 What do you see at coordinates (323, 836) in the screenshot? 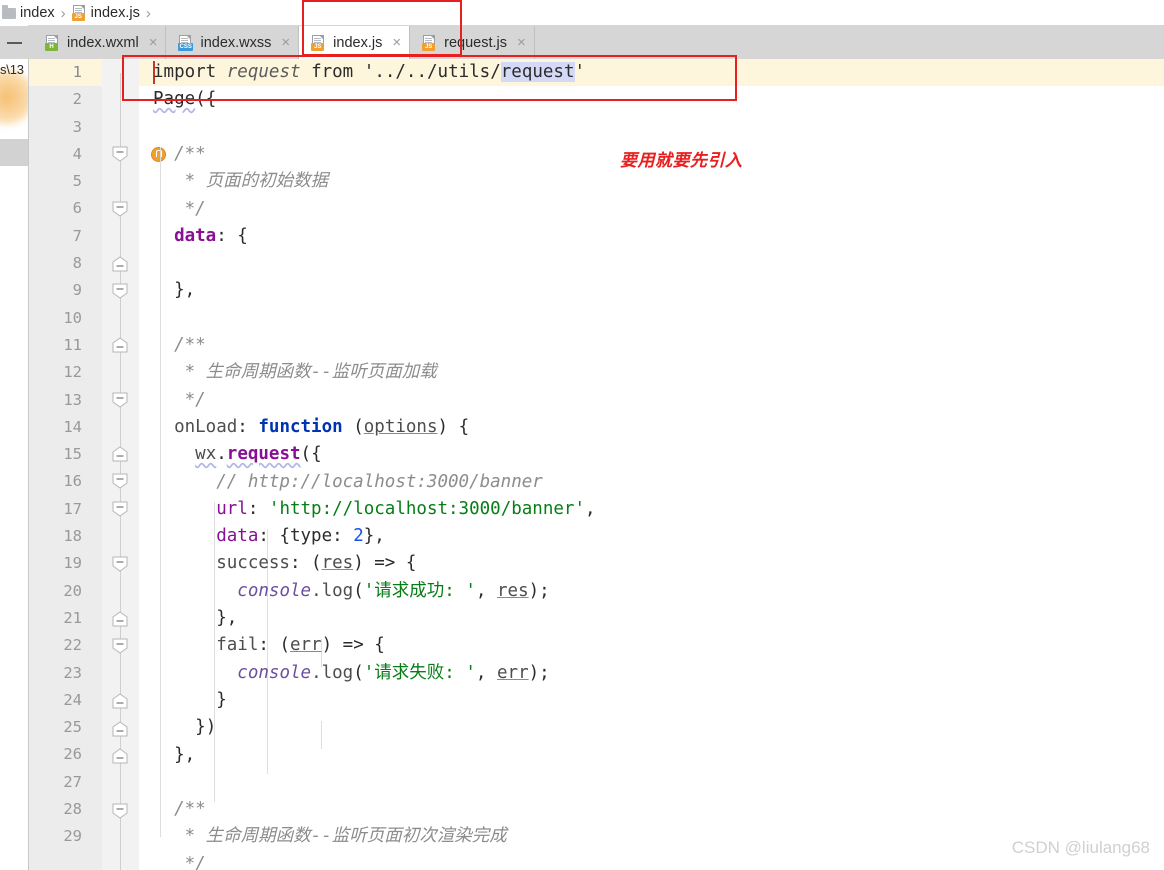
I see `code-line: * 生命周期函数--监听页面初次渲染完成` at bounding box center [323, 836].